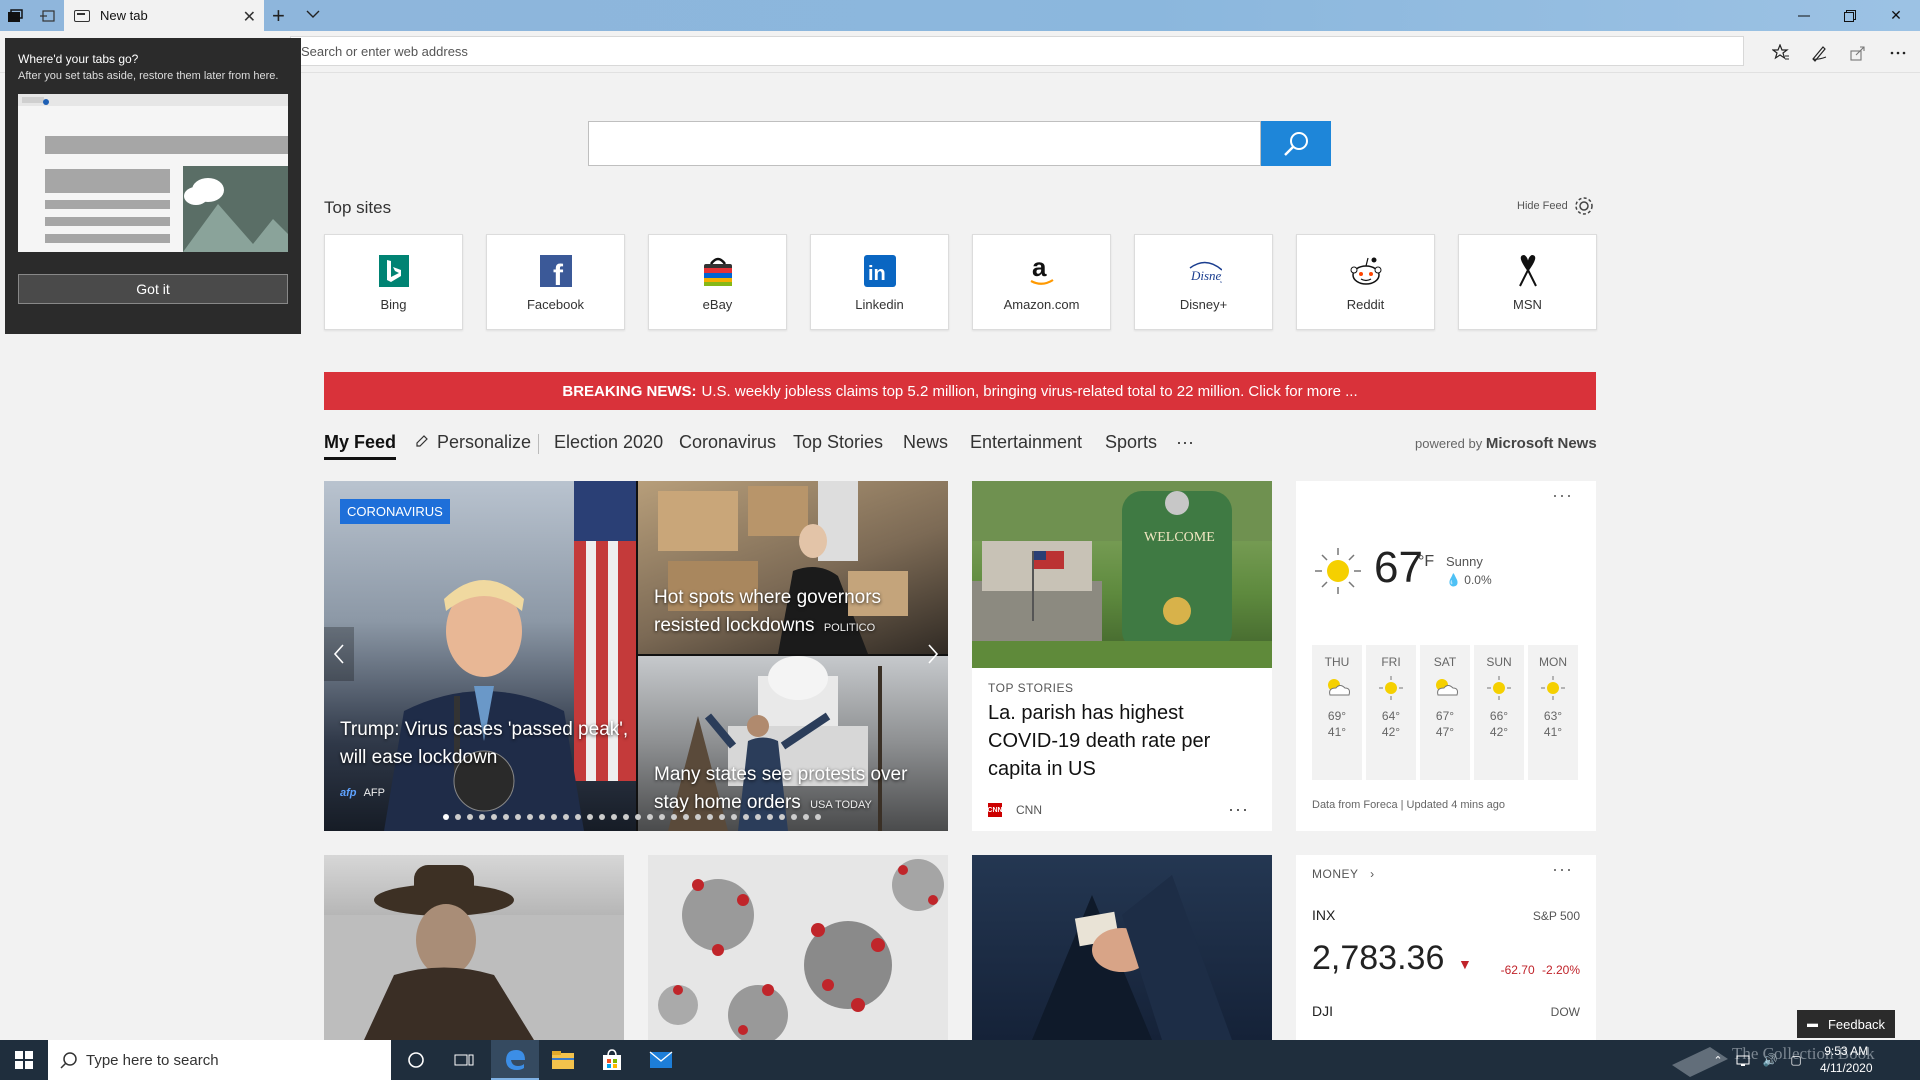 The width and height of the screenshot is (1920, 1080). Describe the element at coordinates (563, 1060) in the screenshot. I see `file-explorer-icon` at that location.